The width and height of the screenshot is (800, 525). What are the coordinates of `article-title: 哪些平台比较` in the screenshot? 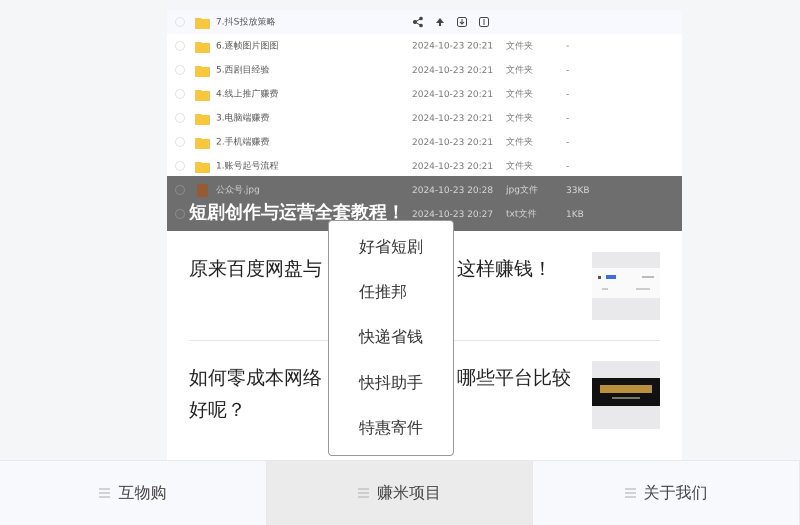 It's located at (514, 378).